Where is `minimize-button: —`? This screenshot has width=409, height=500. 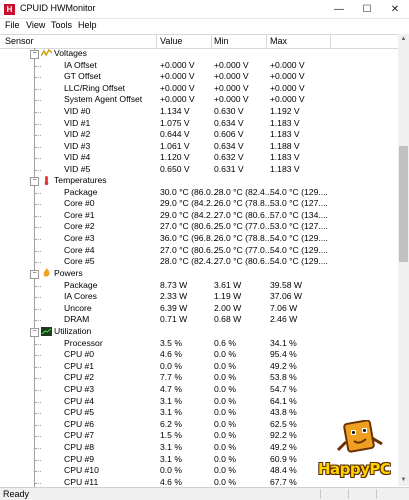 minimize-button: — is located at coordinates (339, 9).